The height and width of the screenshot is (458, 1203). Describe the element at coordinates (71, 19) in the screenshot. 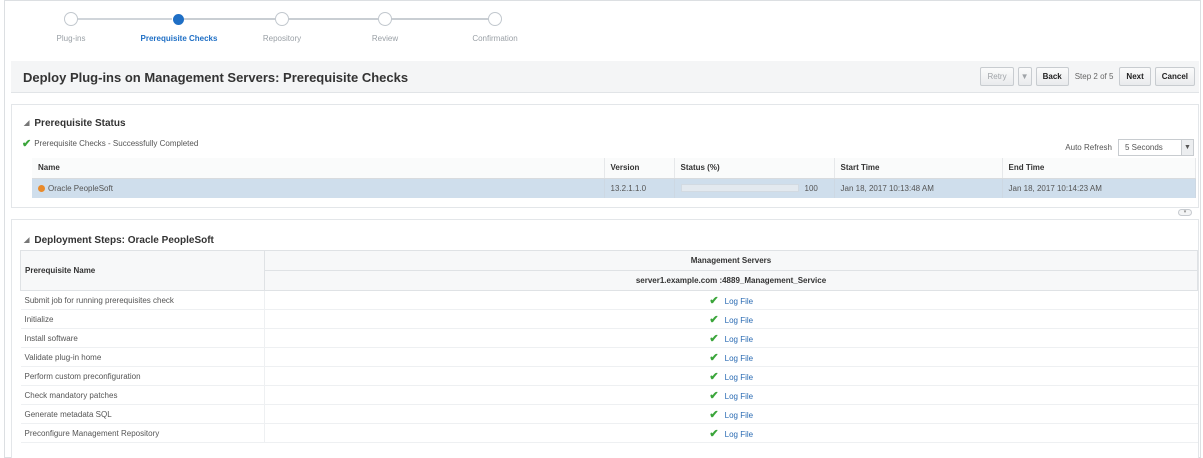

I see `train-node-plugins` at that location.